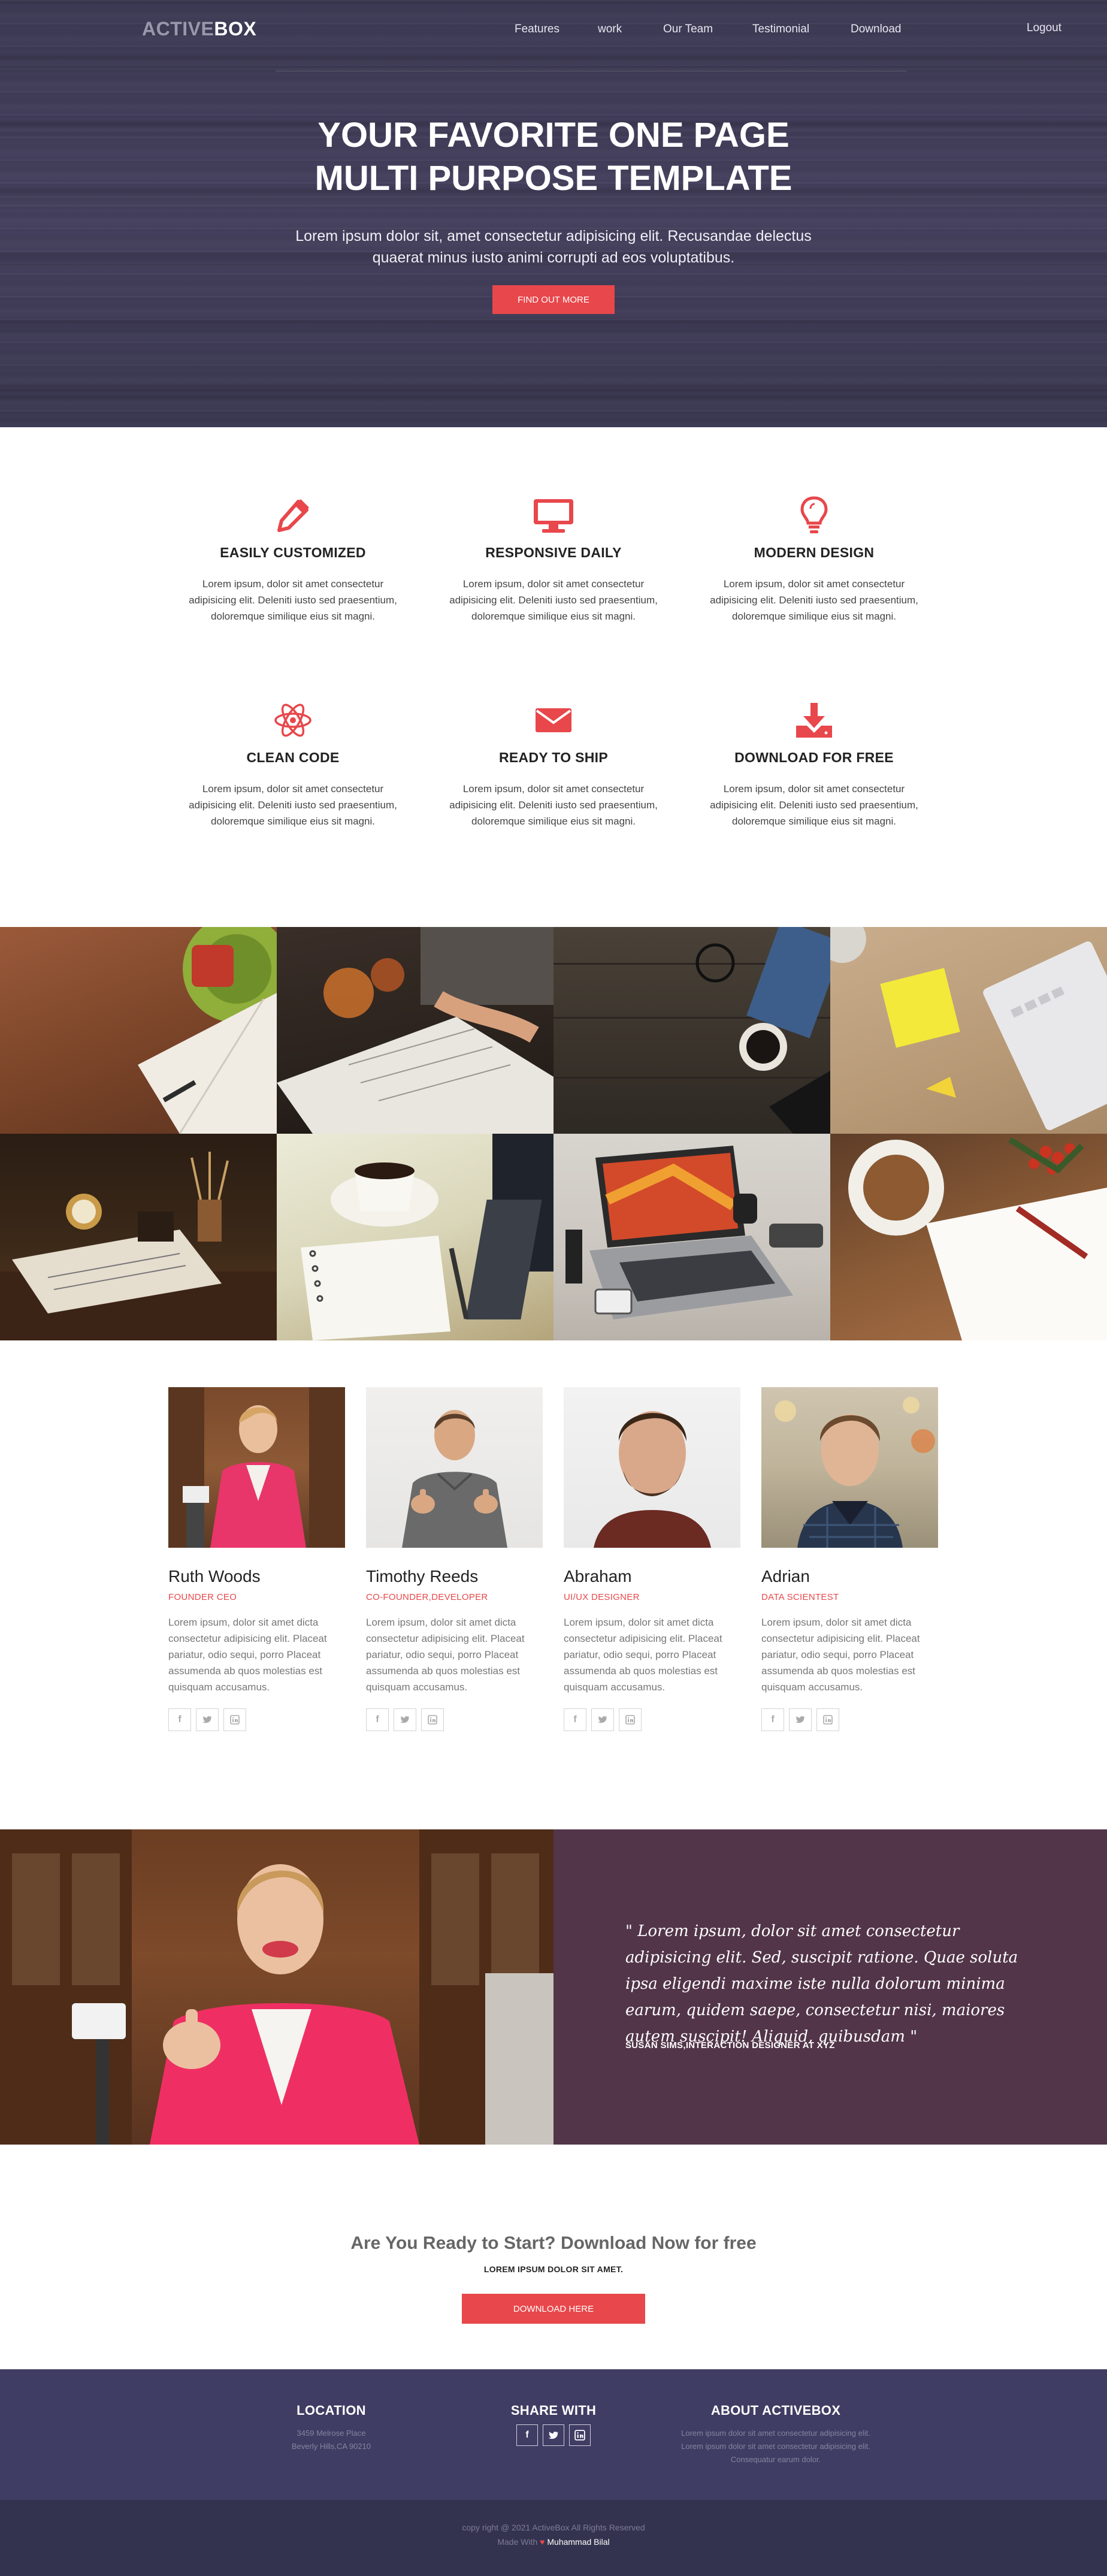 Image resolution: width=1107 pixels, height=2576 pixels. What do you see at coordinates (598, 1577) in the screenshot?
I see `team-member-name: Abraham` at bounding box center [598, 1577].